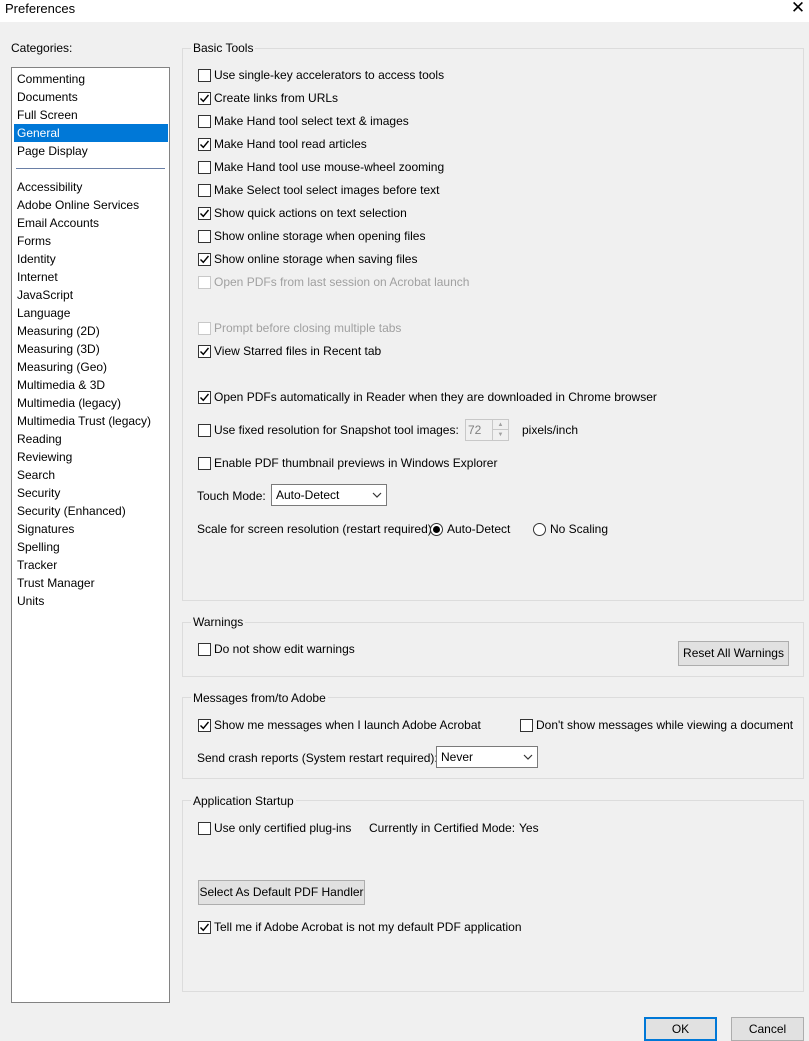 The height and width of the screenshot is (1041, 809). Describe the element at coordinates (91, 475) in the screenshot. I see `category-search: Search` at that location.